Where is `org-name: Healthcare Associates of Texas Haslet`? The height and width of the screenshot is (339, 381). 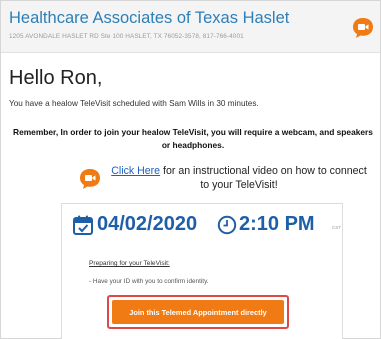
org-name: Healthcare Associates of Texas Haslet is located at coordinates (149, 18).